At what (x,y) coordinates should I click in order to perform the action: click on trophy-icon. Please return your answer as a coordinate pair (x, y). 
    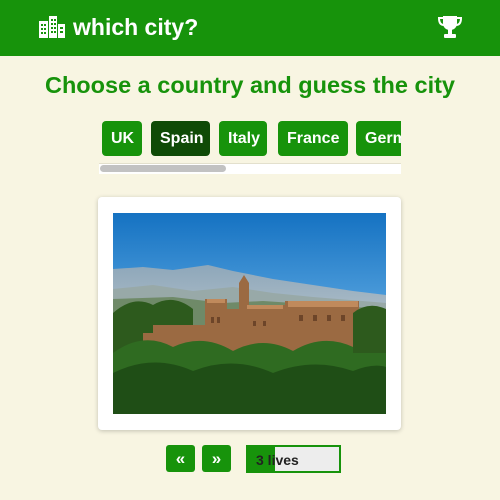
    Looking at the image, I should click on (450, 27).